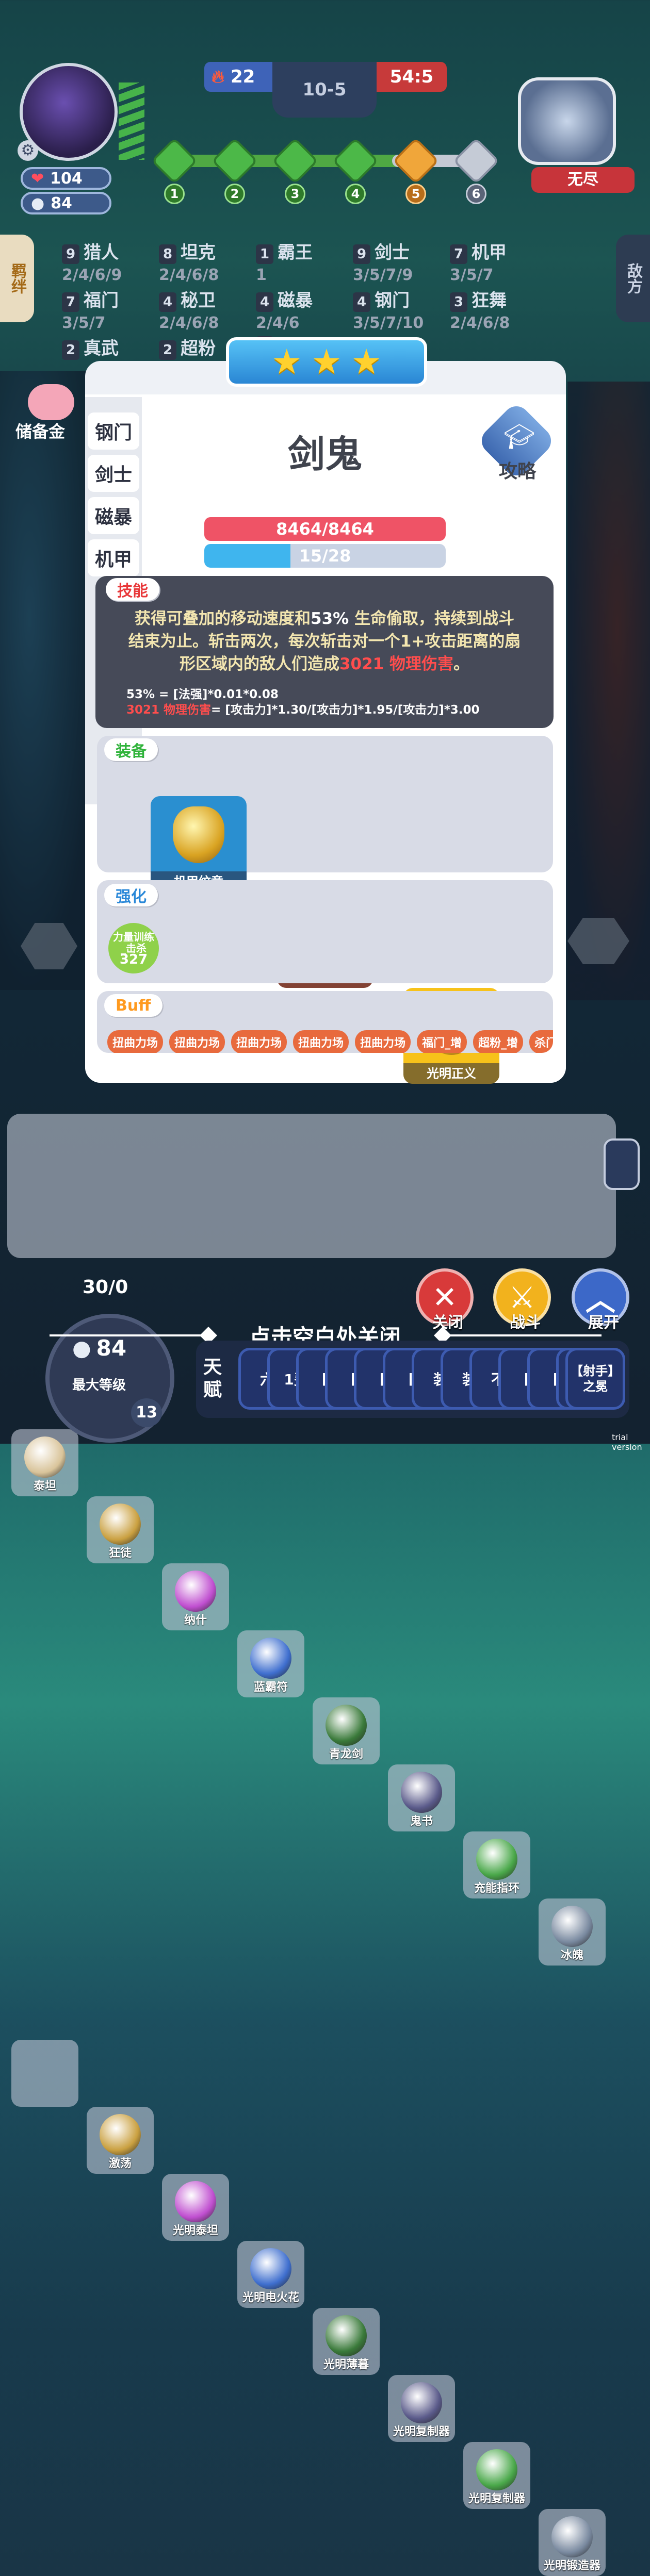 The height and width of the screenshot is (2576, 650). I want to click on synergy-count: 3, so click(458, 302).